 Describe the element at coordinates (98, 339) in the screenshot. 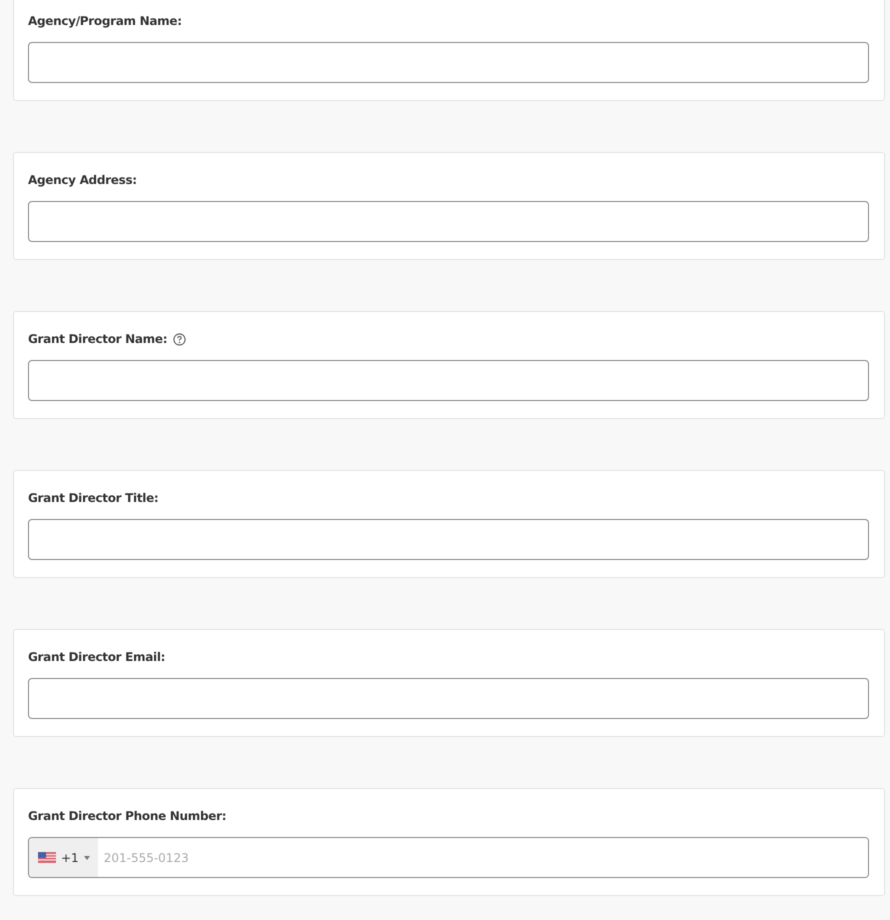

I see `field-label: Grant Director Name:` at that location.